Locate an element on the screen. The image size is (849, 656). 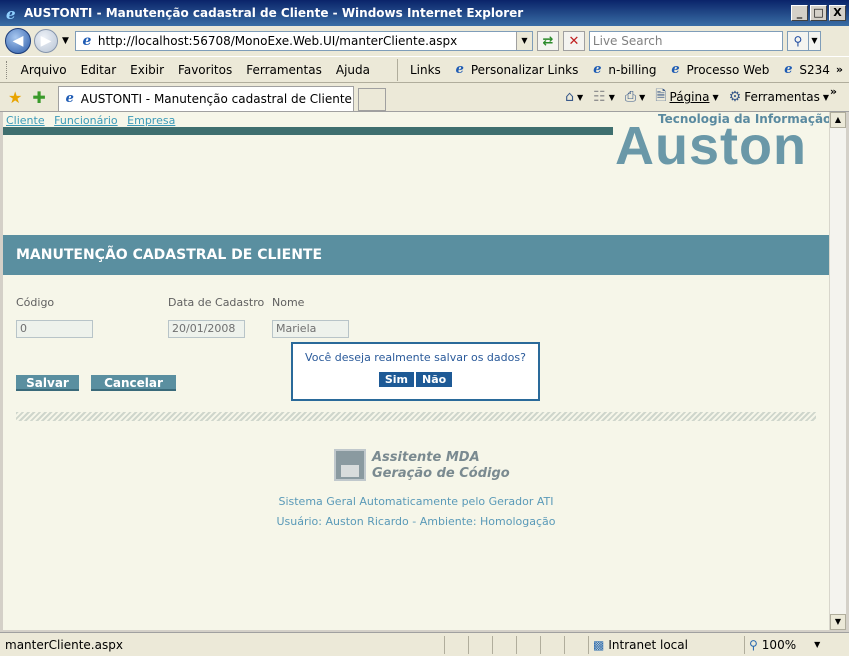
arrow-left-icon: ◀ is located at coordinates (18, 41).